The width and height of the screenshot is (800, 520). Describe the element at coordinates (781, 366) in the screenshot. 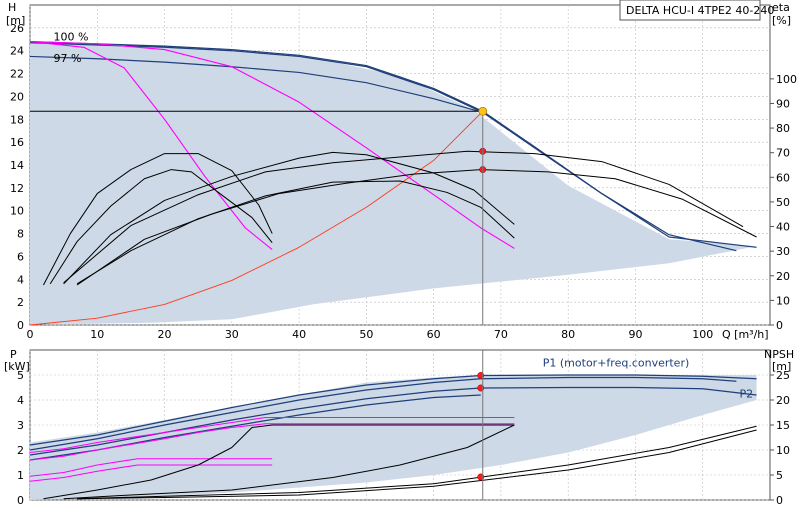

I see `npsh-axis-unit: [m]` at that location.